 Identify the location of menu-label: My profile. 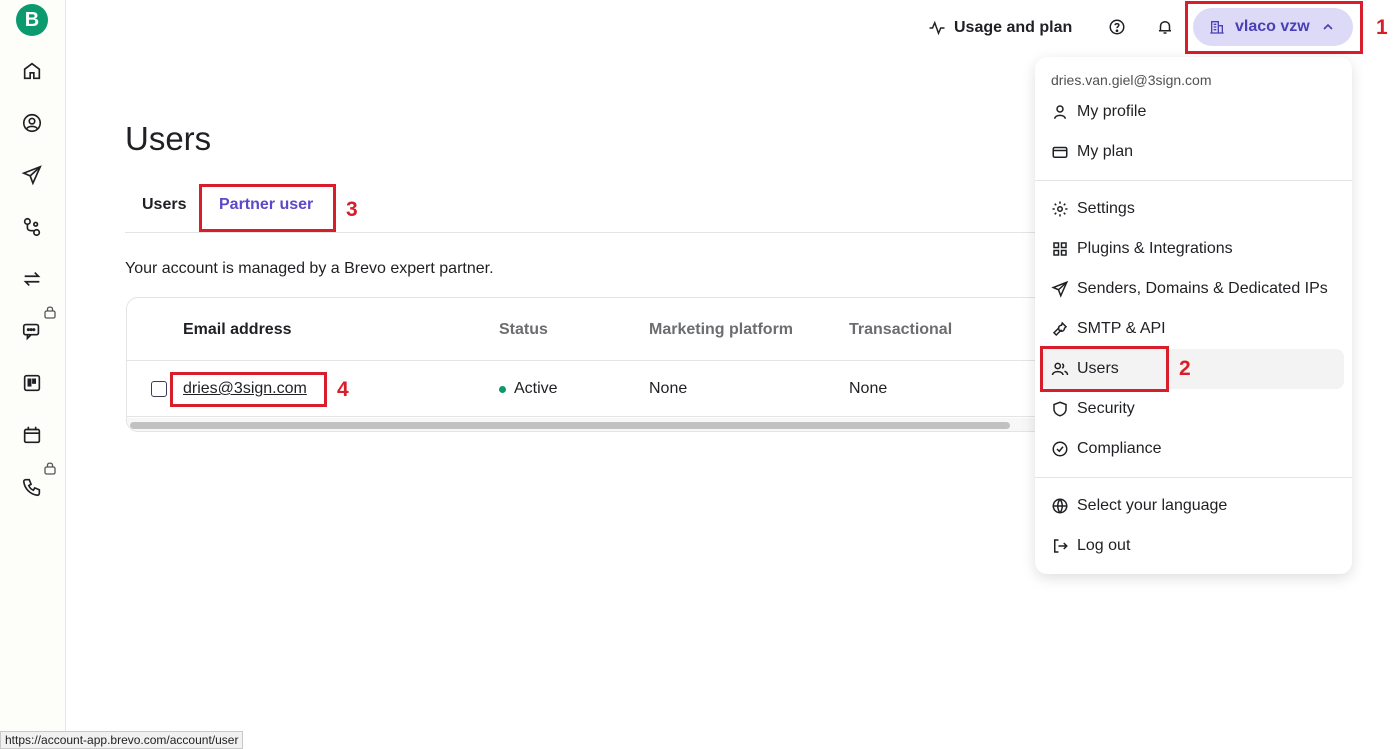
(1112, 111).